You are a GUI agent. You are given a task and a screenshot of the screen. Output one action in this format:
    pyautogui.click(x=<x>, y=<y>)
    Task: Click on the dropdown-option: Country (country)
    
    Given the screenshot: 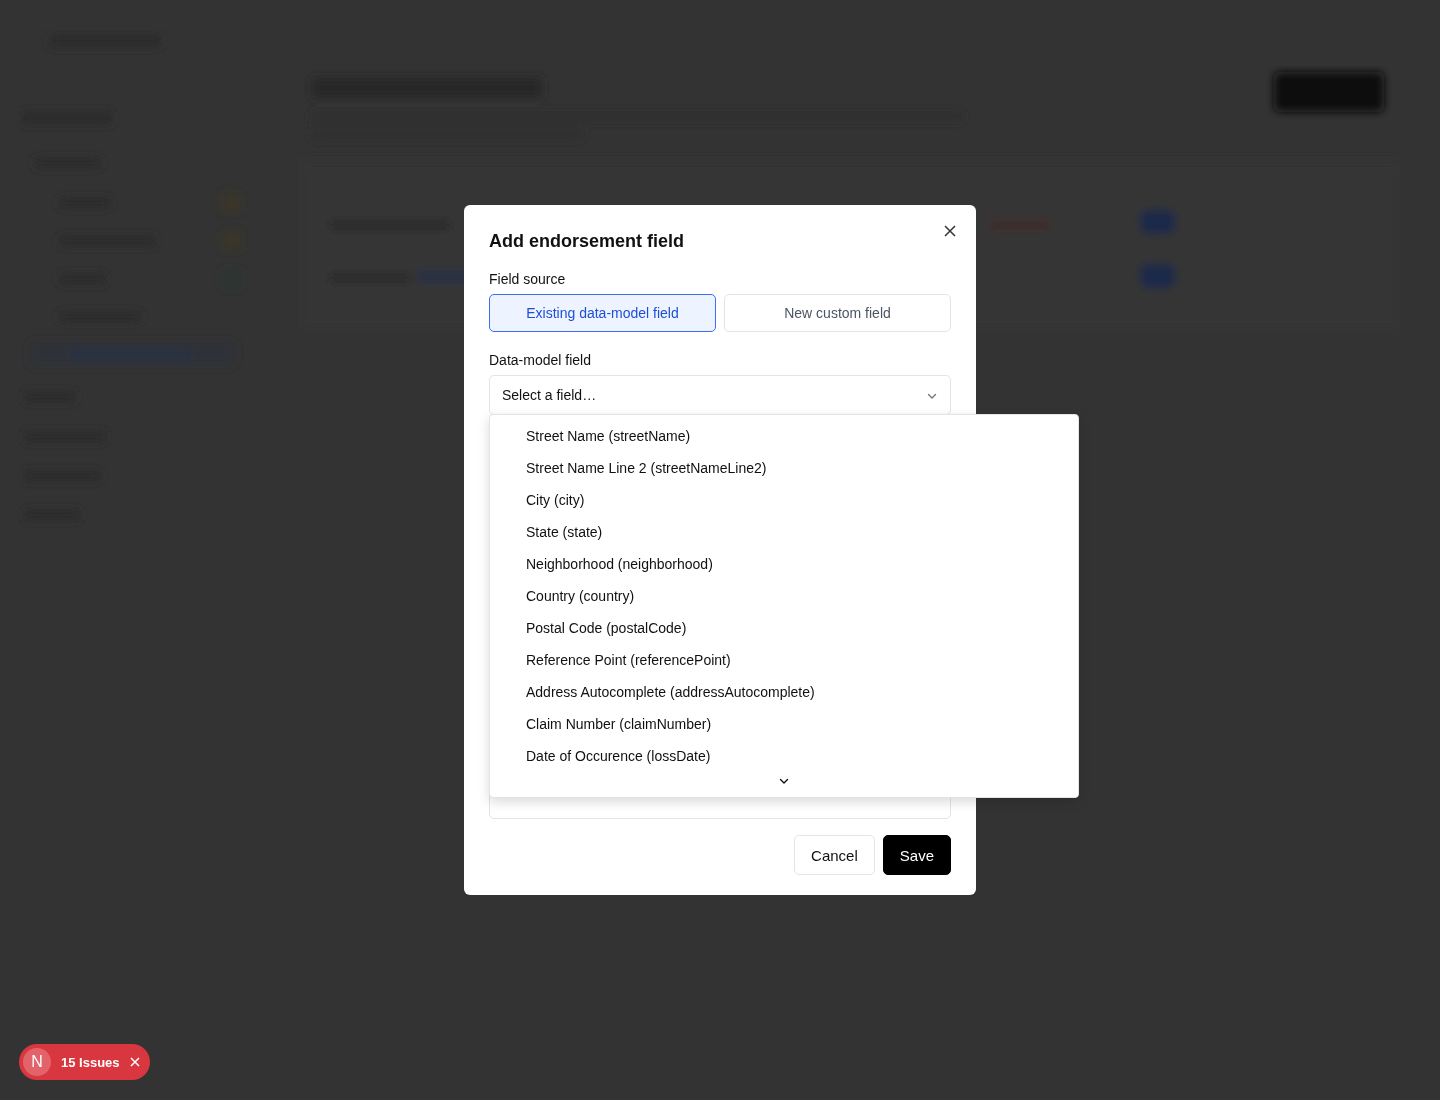 What is the action you would take?
    pyautogui.click(x=784, y=596)
    